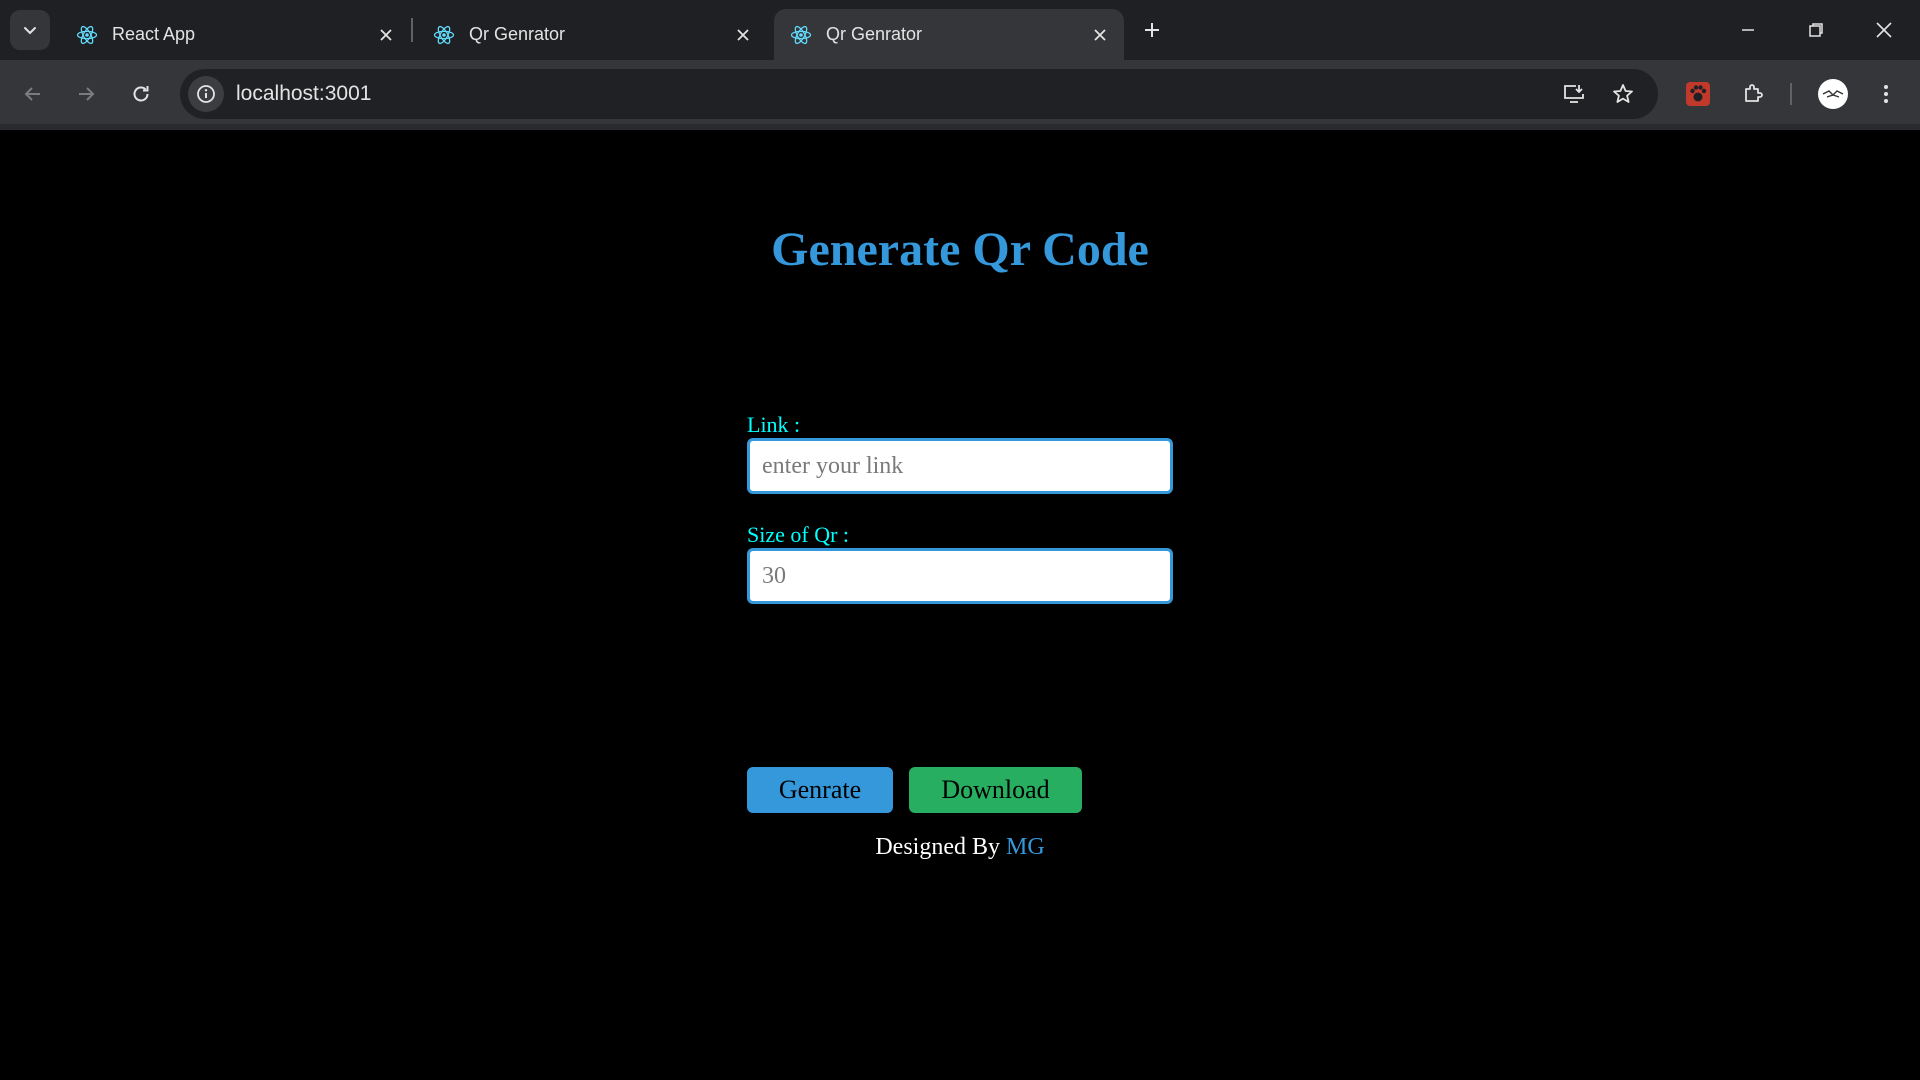 This screenshot has width=1920, height=1080. I want to click on extensions-menu-button, so click(1753, 94).